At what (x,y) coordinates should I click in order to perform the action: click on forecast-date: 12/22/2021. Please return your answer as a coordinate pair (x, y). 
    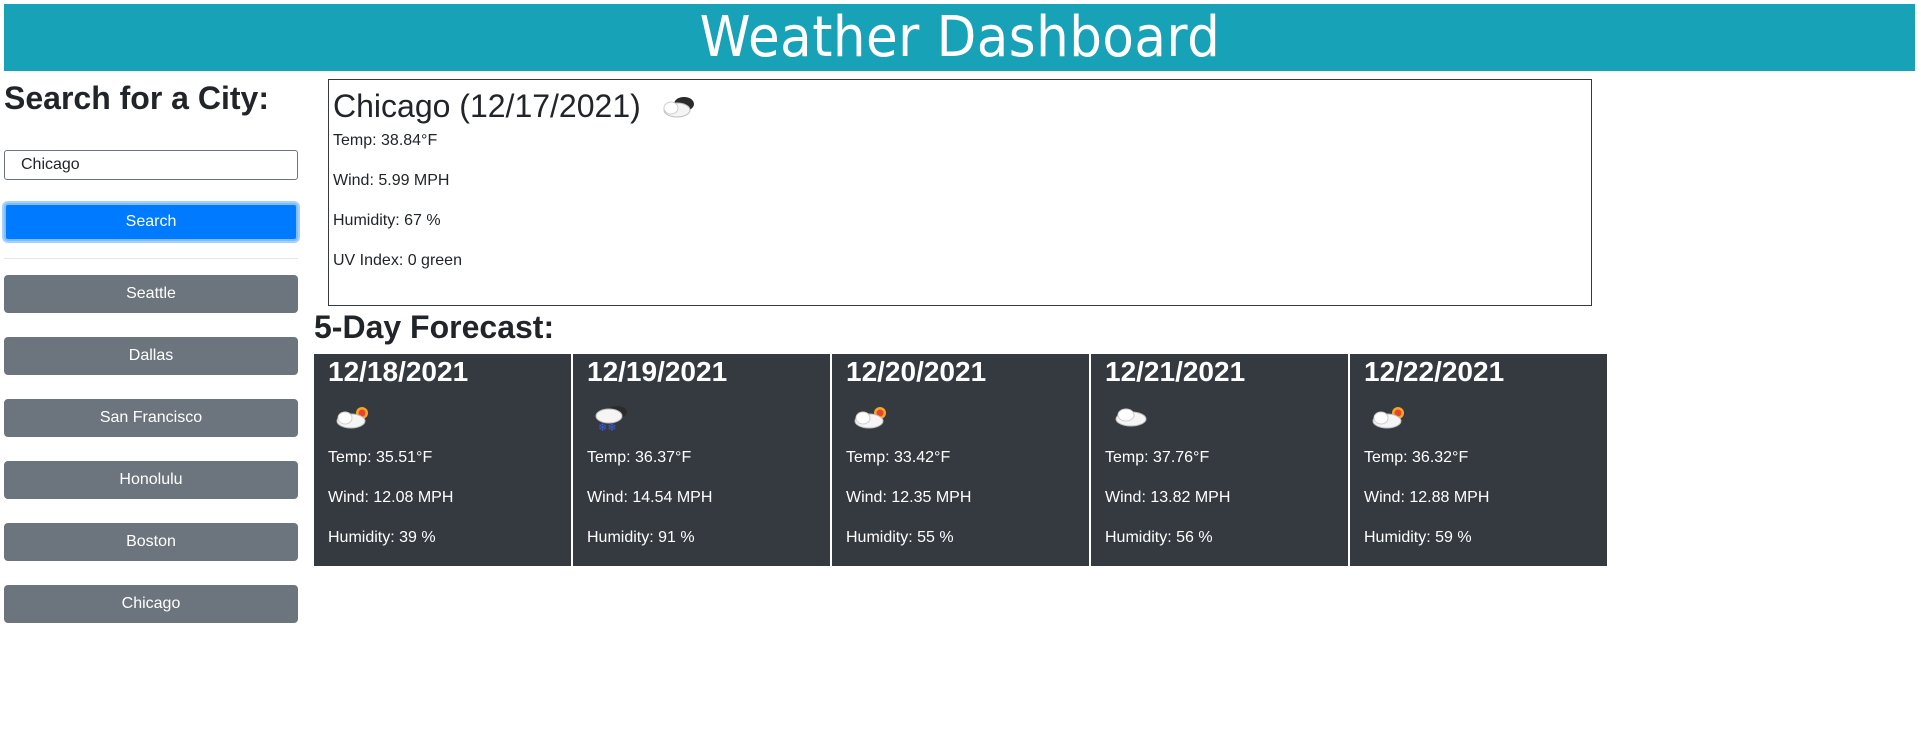
    Looking at the image, I should click on (1434, 371).